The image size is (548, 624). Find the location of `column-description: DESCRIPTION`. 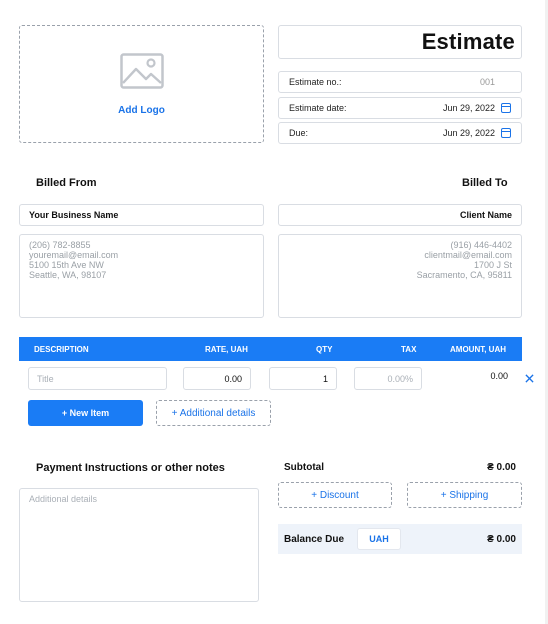

column-description: DESCRIPTION is located at coordinates (61, 349).